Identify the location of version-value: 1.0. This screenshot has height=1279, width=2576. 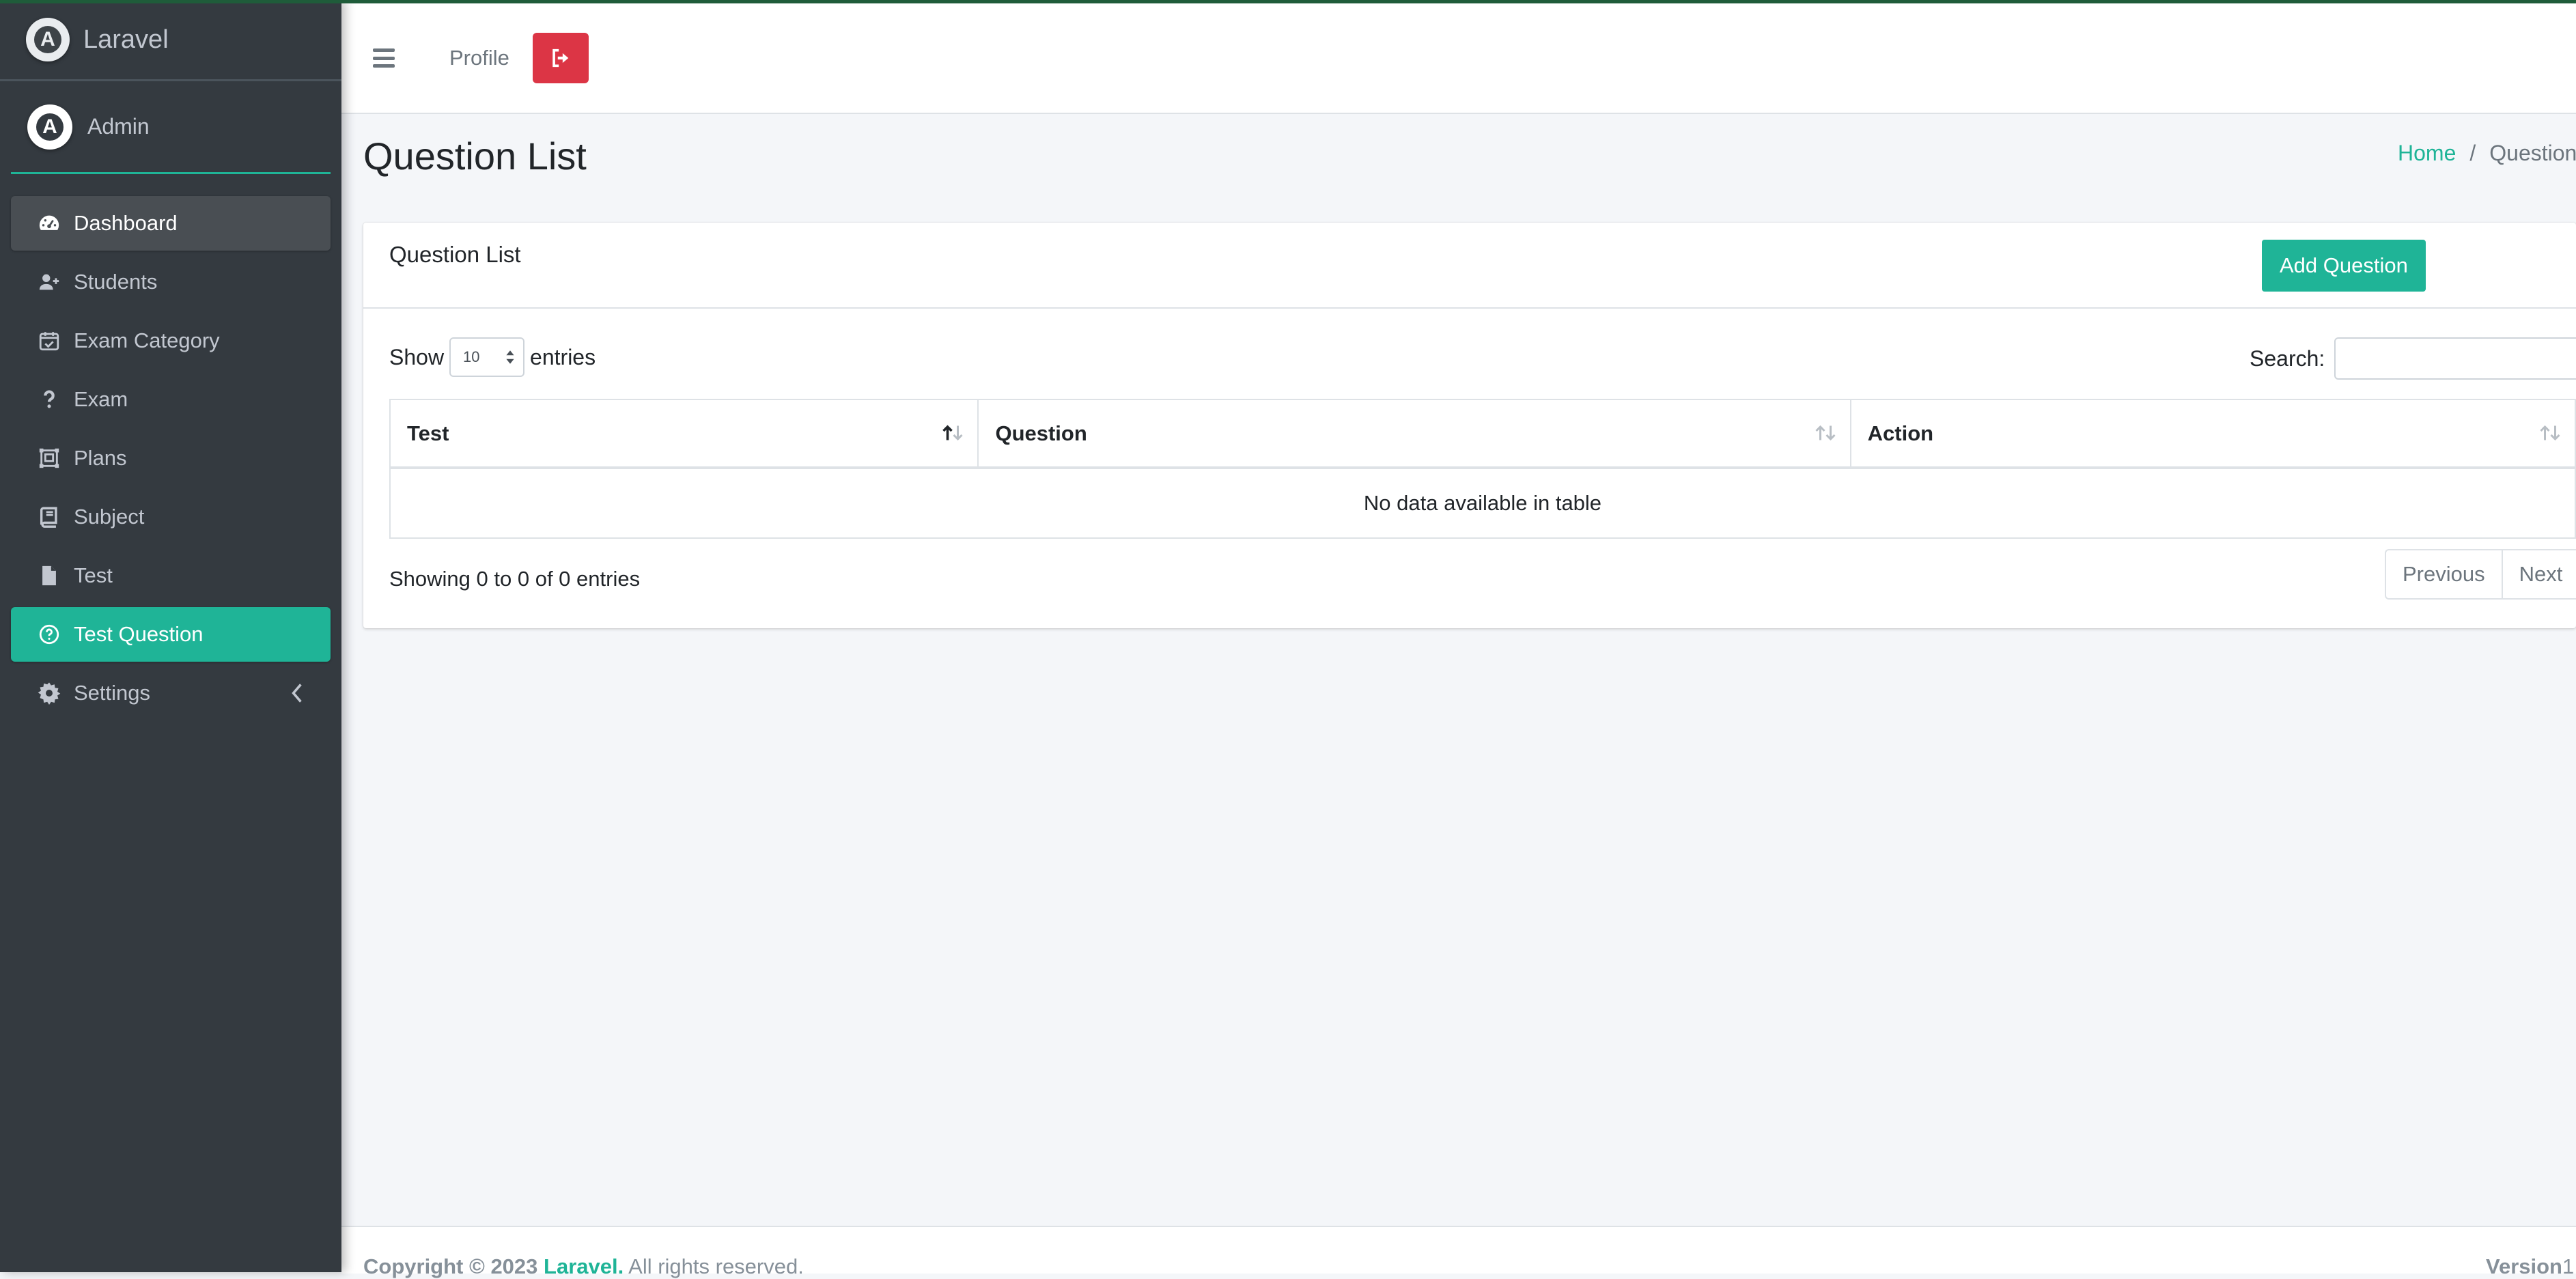
(2569, 1266).